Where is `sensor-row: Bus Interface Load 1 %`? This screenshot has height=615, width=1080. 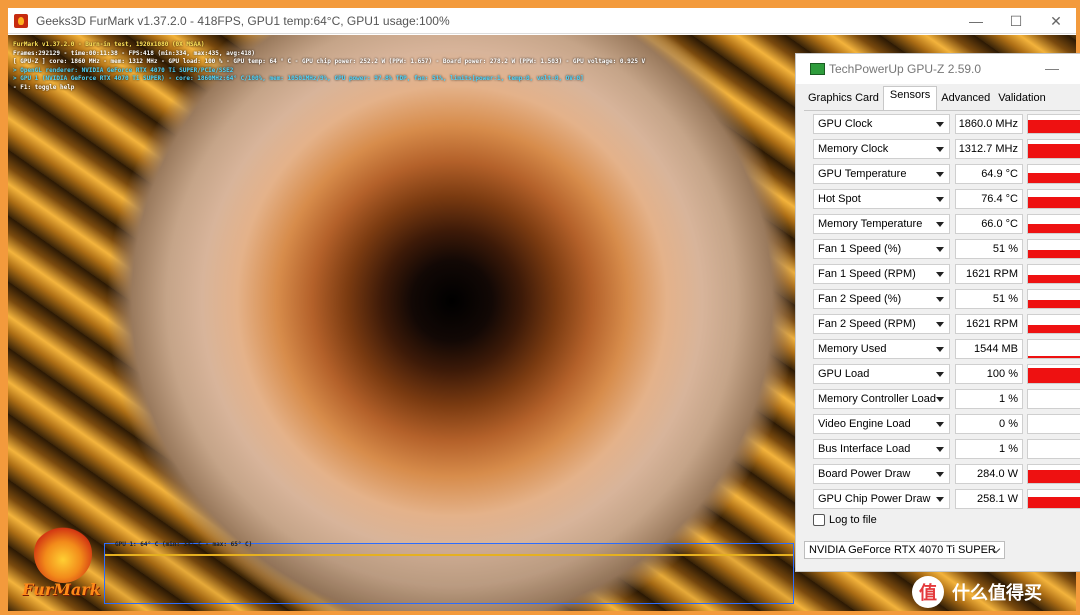
sensor-row: Bus Interface Load 1 % is located at coordinates (946, 450).